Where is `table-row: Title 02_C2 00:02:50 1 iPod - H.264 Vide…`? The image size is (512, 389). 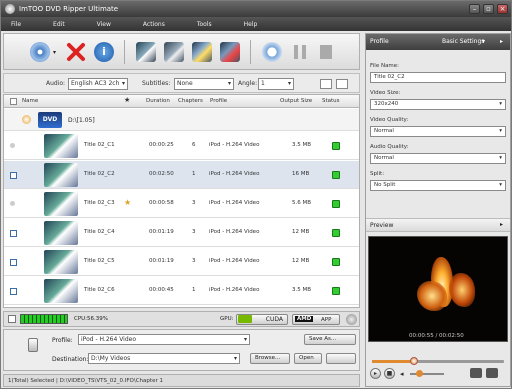
table-row: Title 02_C2 00:02:50 1 iPod - H.264 Vide… is located at coordinates (181, 175).